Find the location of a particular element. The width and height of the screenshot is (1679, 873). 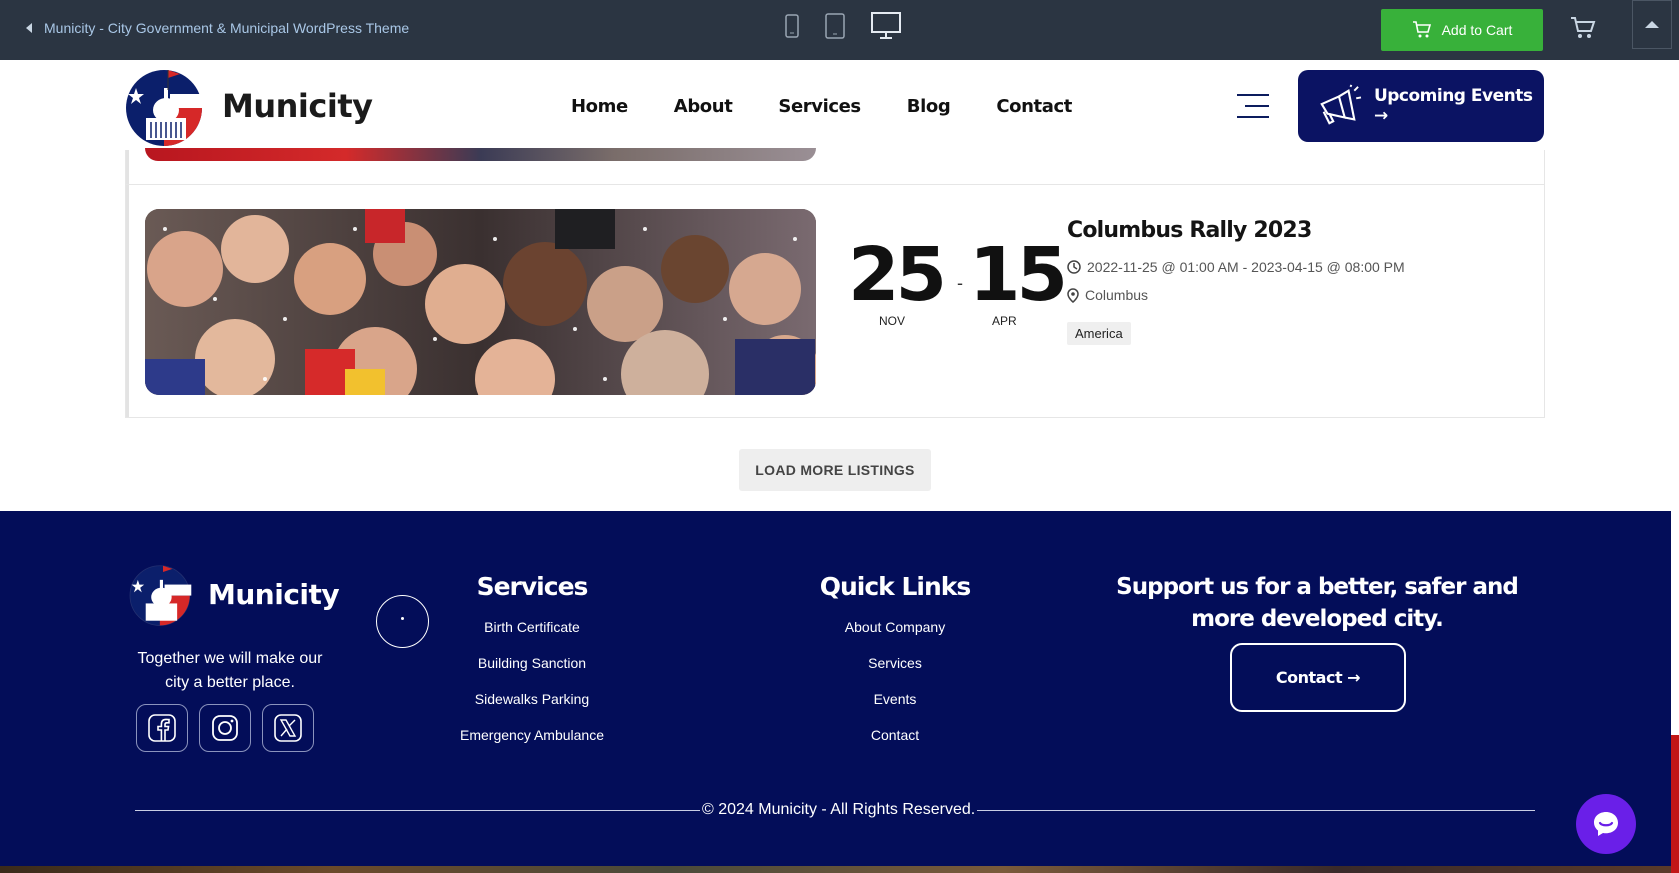

side-accent-strip is located at coordinates (1675, 804).